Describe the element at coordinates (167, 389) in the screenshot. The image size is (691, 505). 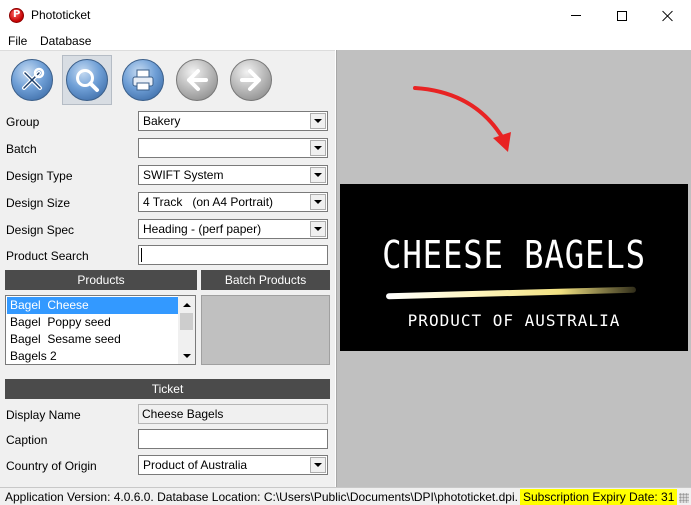
I see `ticket-header: Ticket` at that location.